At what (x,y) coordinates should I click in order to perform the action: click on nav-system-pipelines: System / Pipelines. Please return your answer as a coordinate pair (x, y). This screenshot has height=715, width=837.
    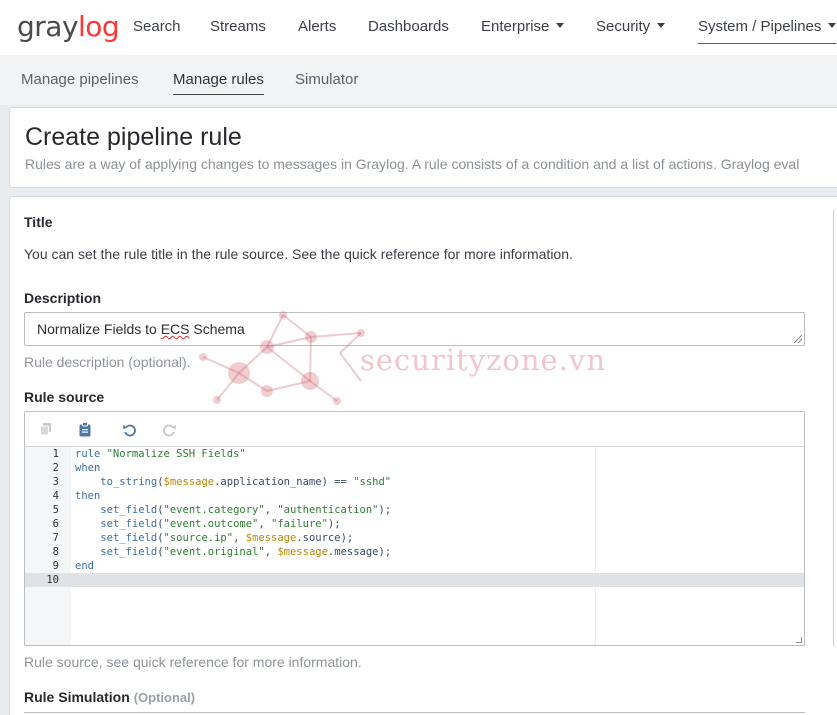
    Looking at the image, I should click on (767, 31).